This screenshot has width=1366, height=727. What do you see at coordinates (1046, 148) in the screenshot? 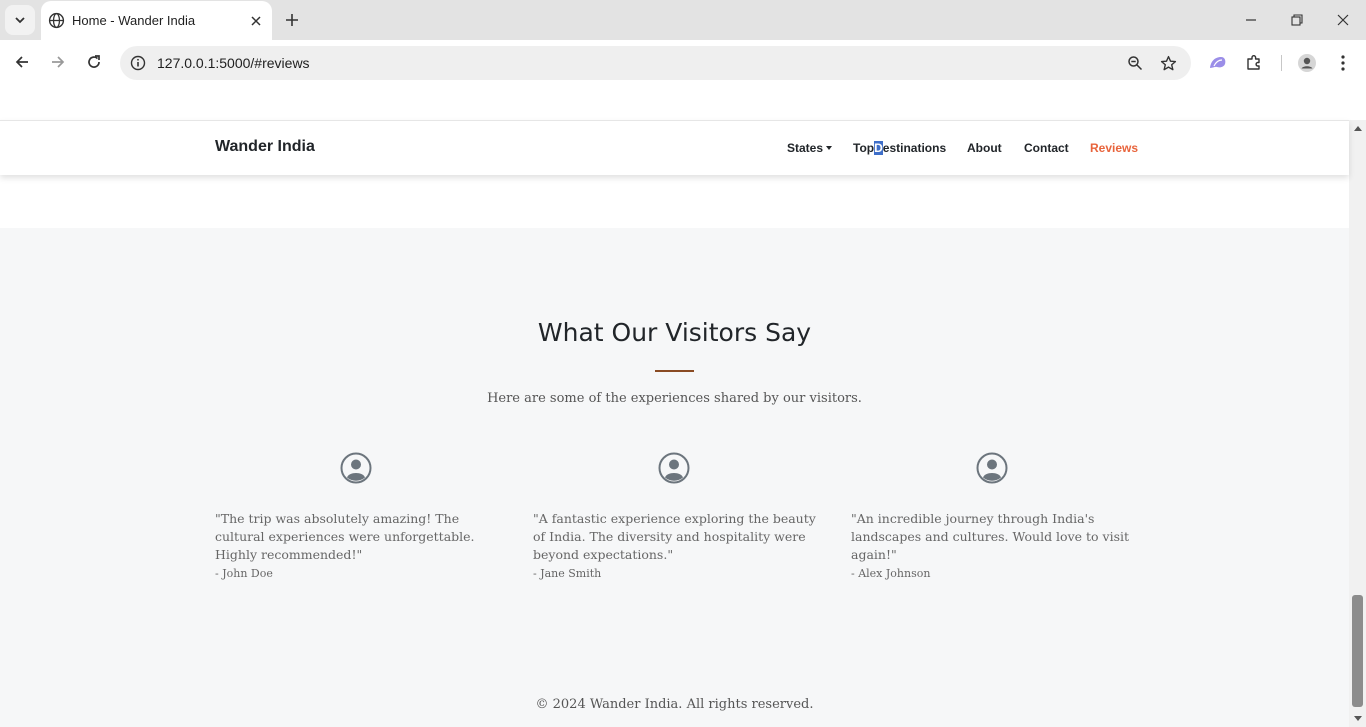
I see `nav-contact: Contact` at bounding box center [1046, 148].